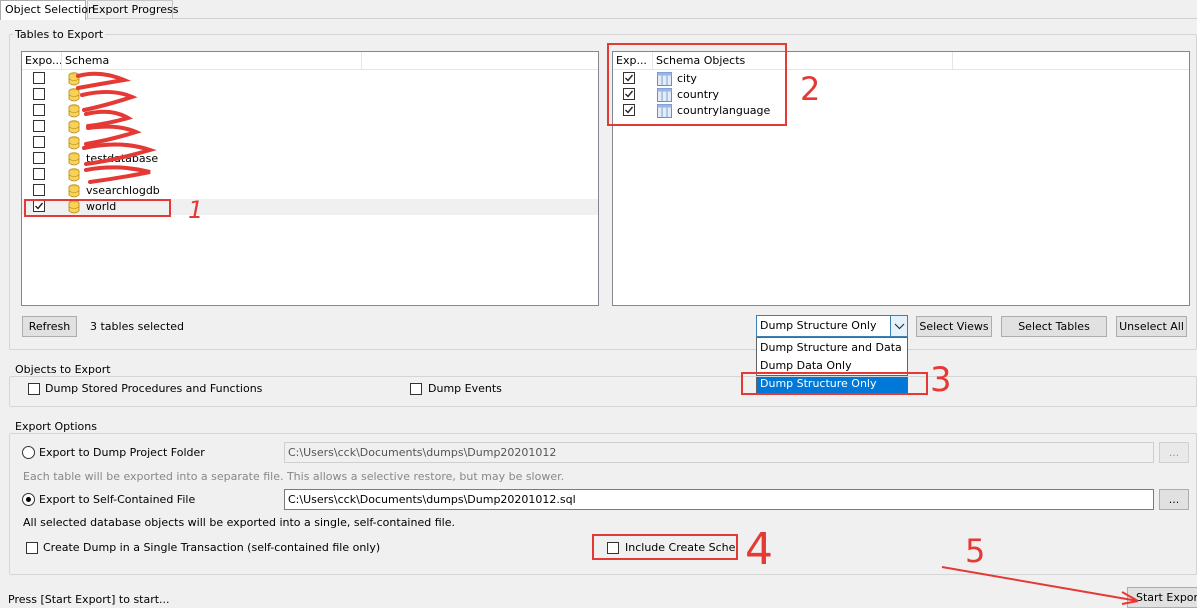  Describe the element at coordinates (901, 79) in the screenshot. I see `schema-object-row: city` at that location.